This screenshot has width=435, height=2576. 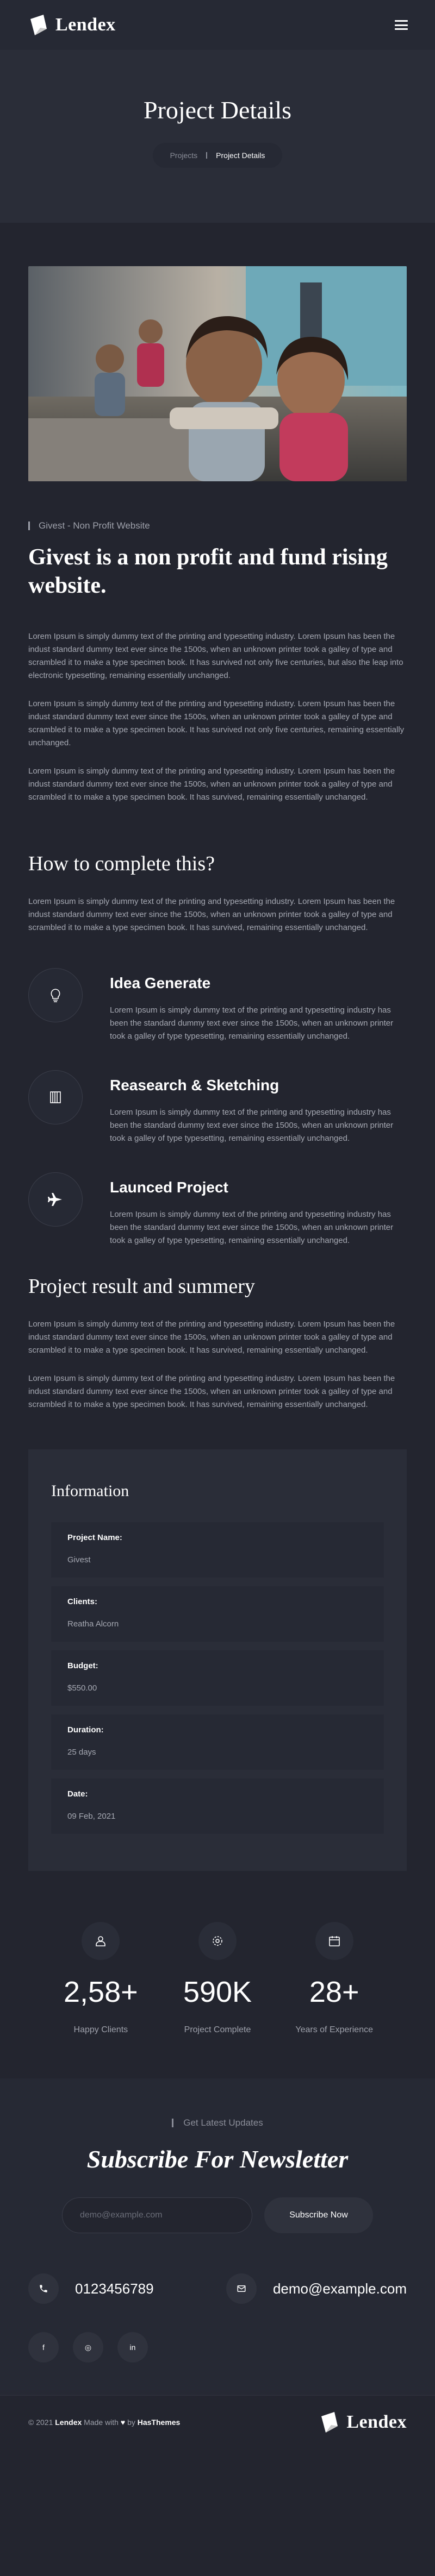 I want to click on step-title: Launced Project, so click(x=169, y=1187).